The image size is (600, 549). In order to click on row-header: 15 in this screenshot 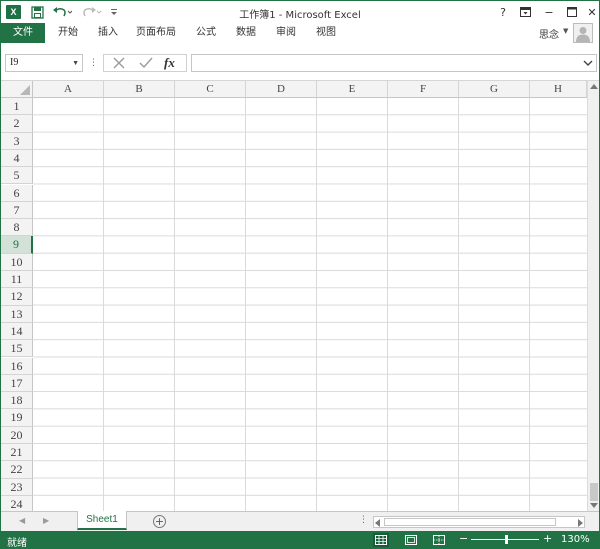, I will do `click(17, 349)`.